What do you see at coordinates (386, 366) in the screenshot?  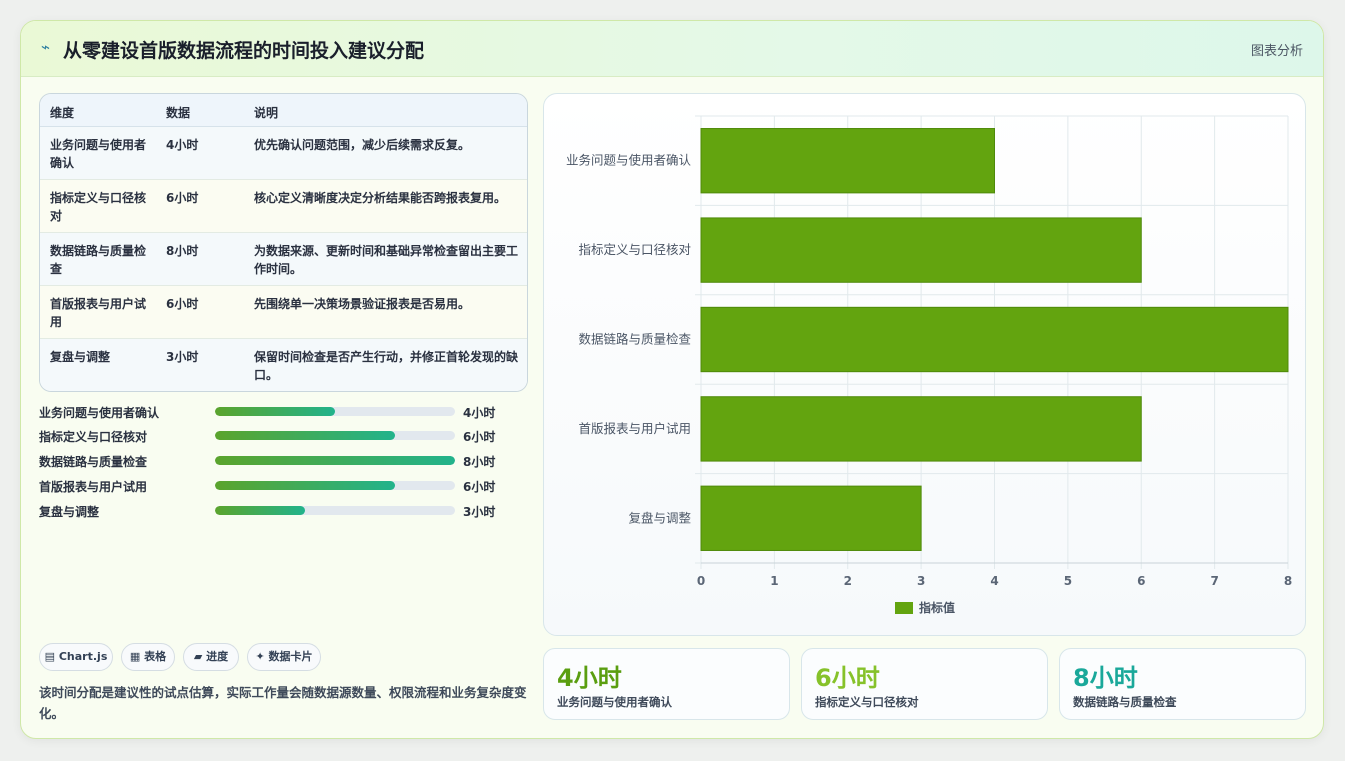 I see `cell-description: 保留时间检查是否产生行动，并修正首轮发现的缺口。` at bounding box center [386, 366].